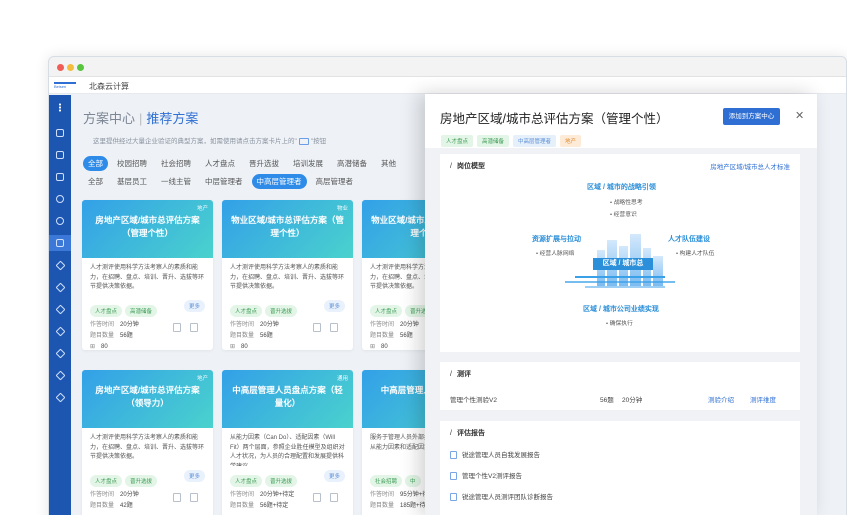 This screenshot has height=515, width=847. I want to click on test-intro-link: 测验介绍, so click(721, 399).